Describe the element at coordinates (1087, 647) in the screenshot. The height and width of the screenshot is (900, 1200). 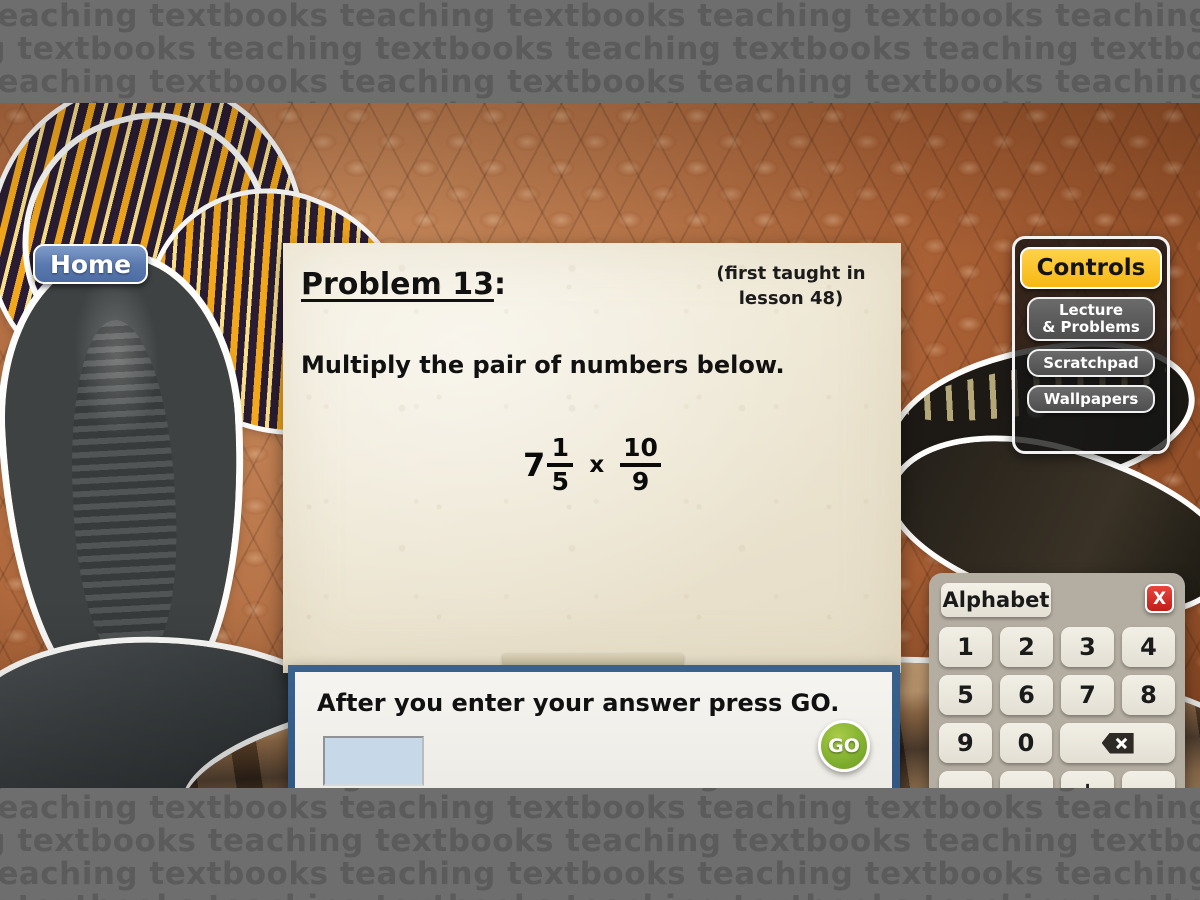
I see `key-3: 3` at that location.